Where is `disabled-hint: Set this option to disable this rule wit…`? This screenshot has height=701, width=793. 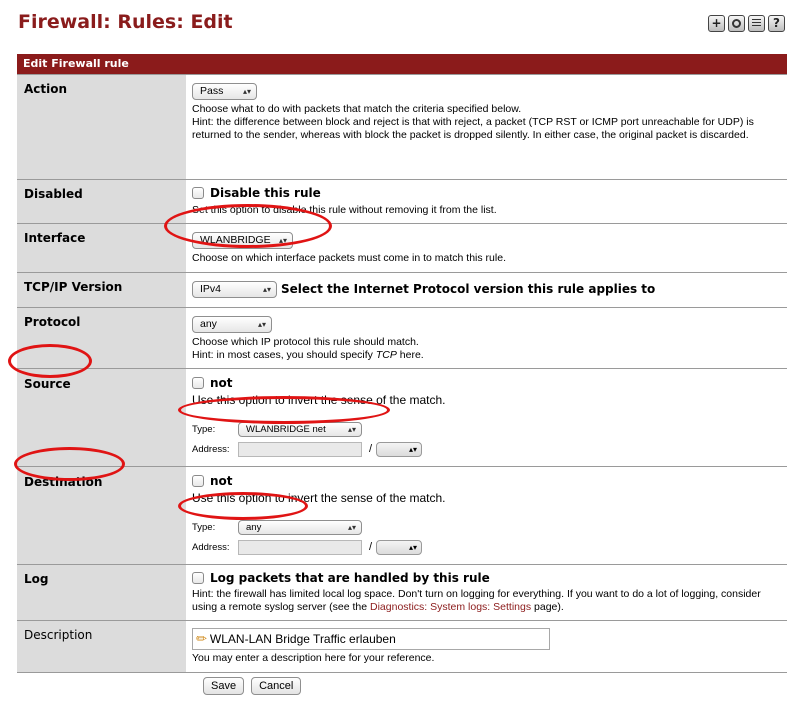
disabled-hint: Set this option to disable this rule wit… is located at coordinates (344, 209).